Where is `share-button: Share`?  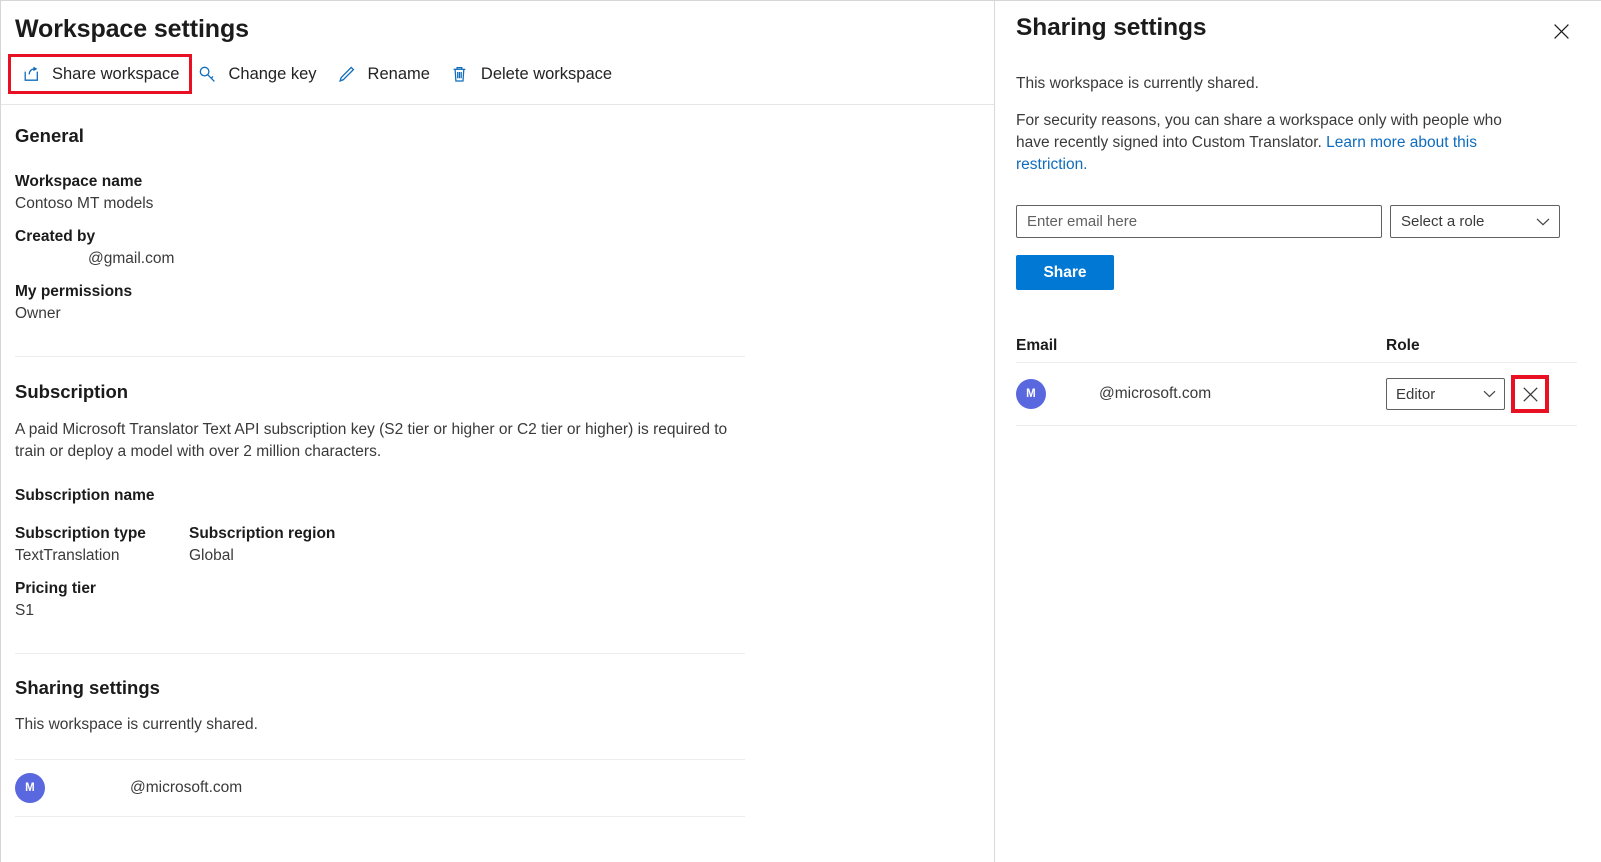
share-button: Share is located at coordinates (1065, 272).